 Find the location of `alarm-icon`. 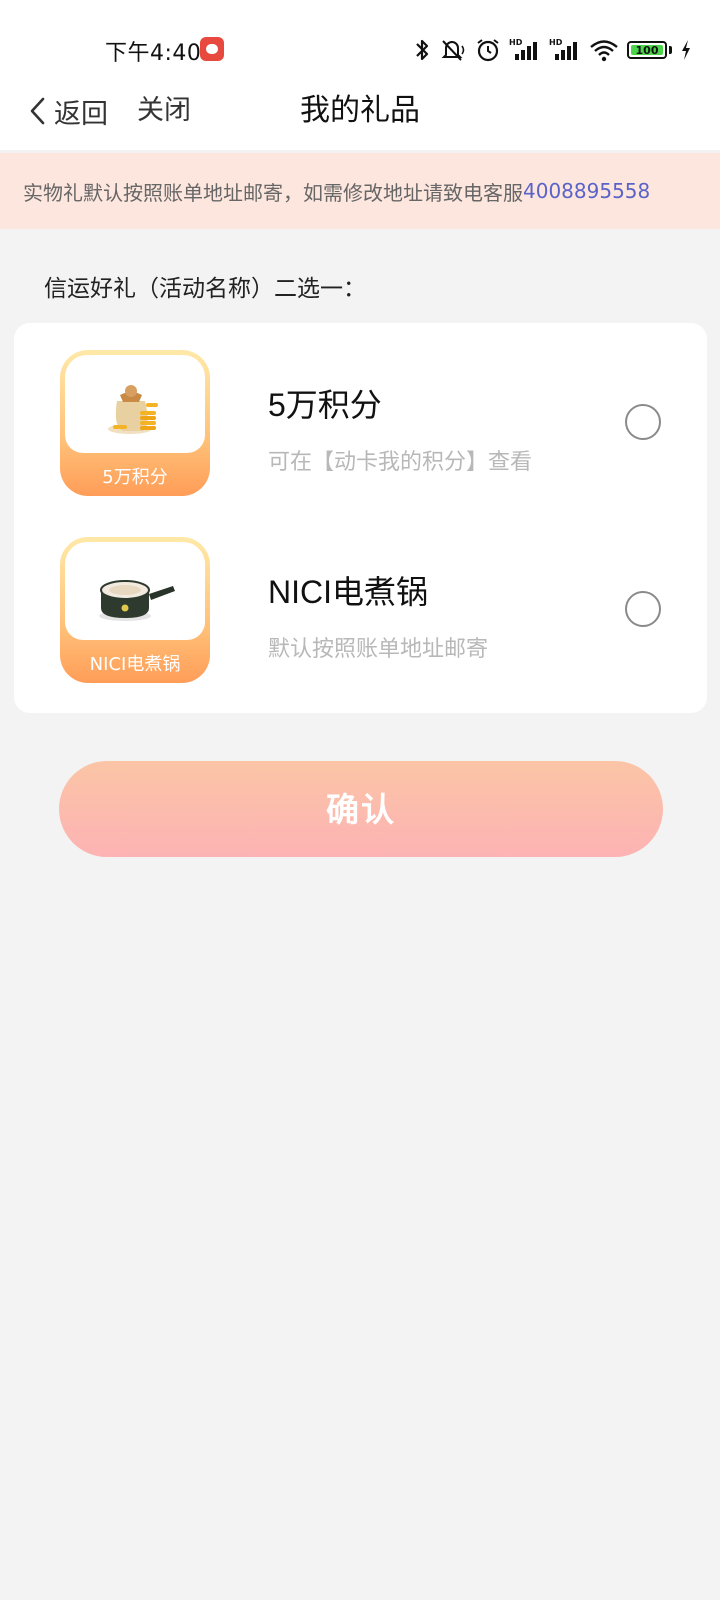

alarm-icon is located at coordinates (488, 50).